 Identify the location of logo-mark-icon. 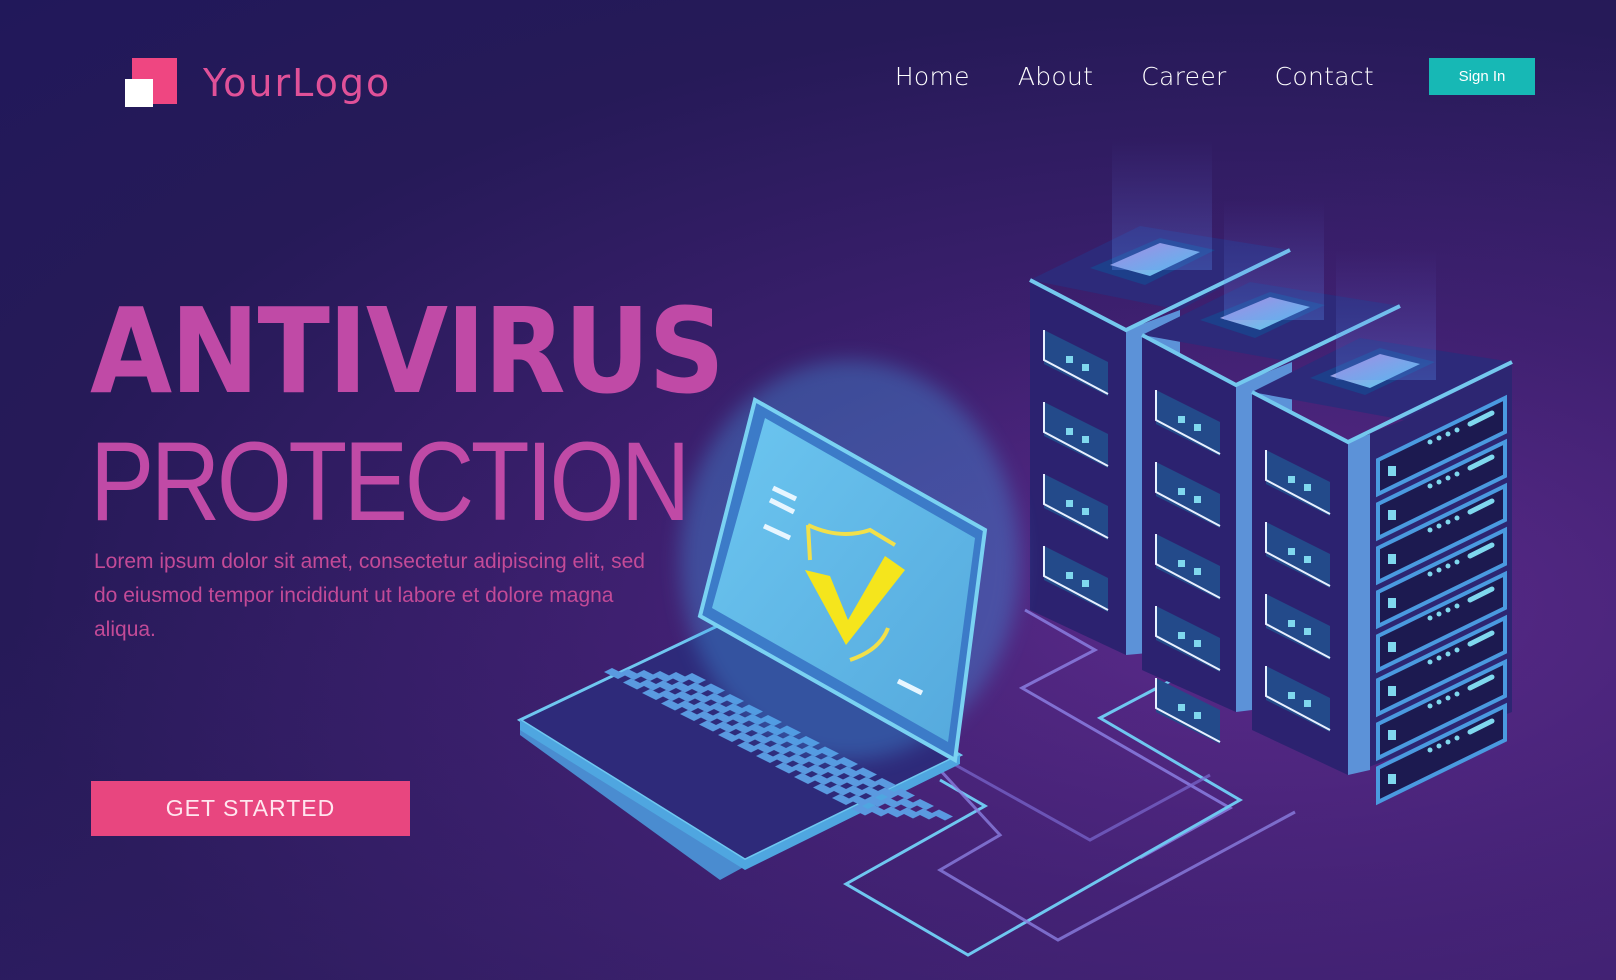
(151, 83).